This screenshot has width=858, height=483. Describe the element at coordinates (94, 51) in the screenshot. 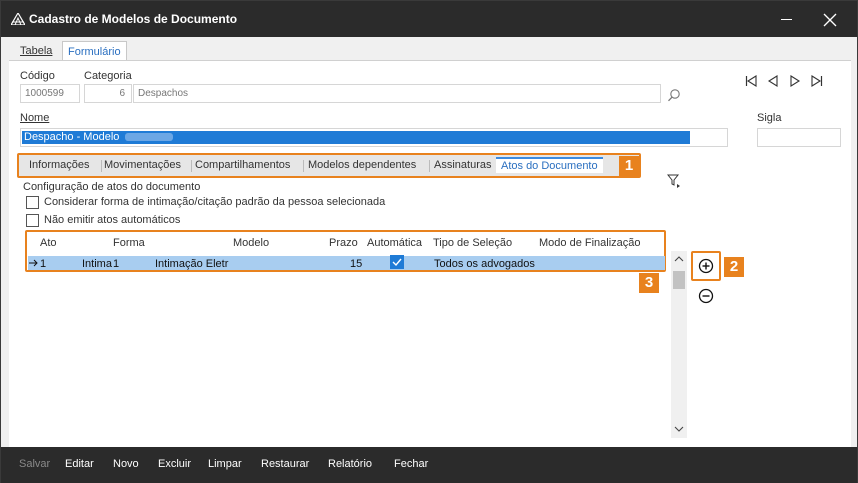

I see `tab-formulario: Formulário` at that location.